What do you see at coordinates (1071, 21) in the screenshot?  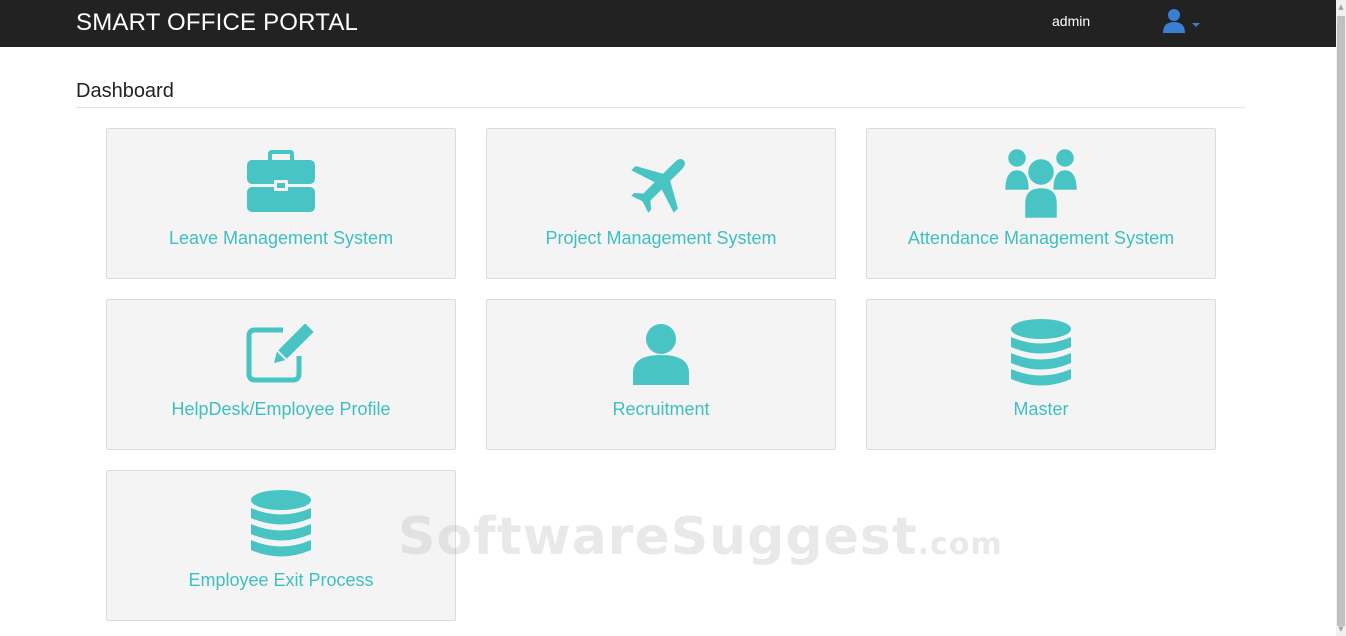 I see `username-label: admin` at bounding box center [1071, 21].